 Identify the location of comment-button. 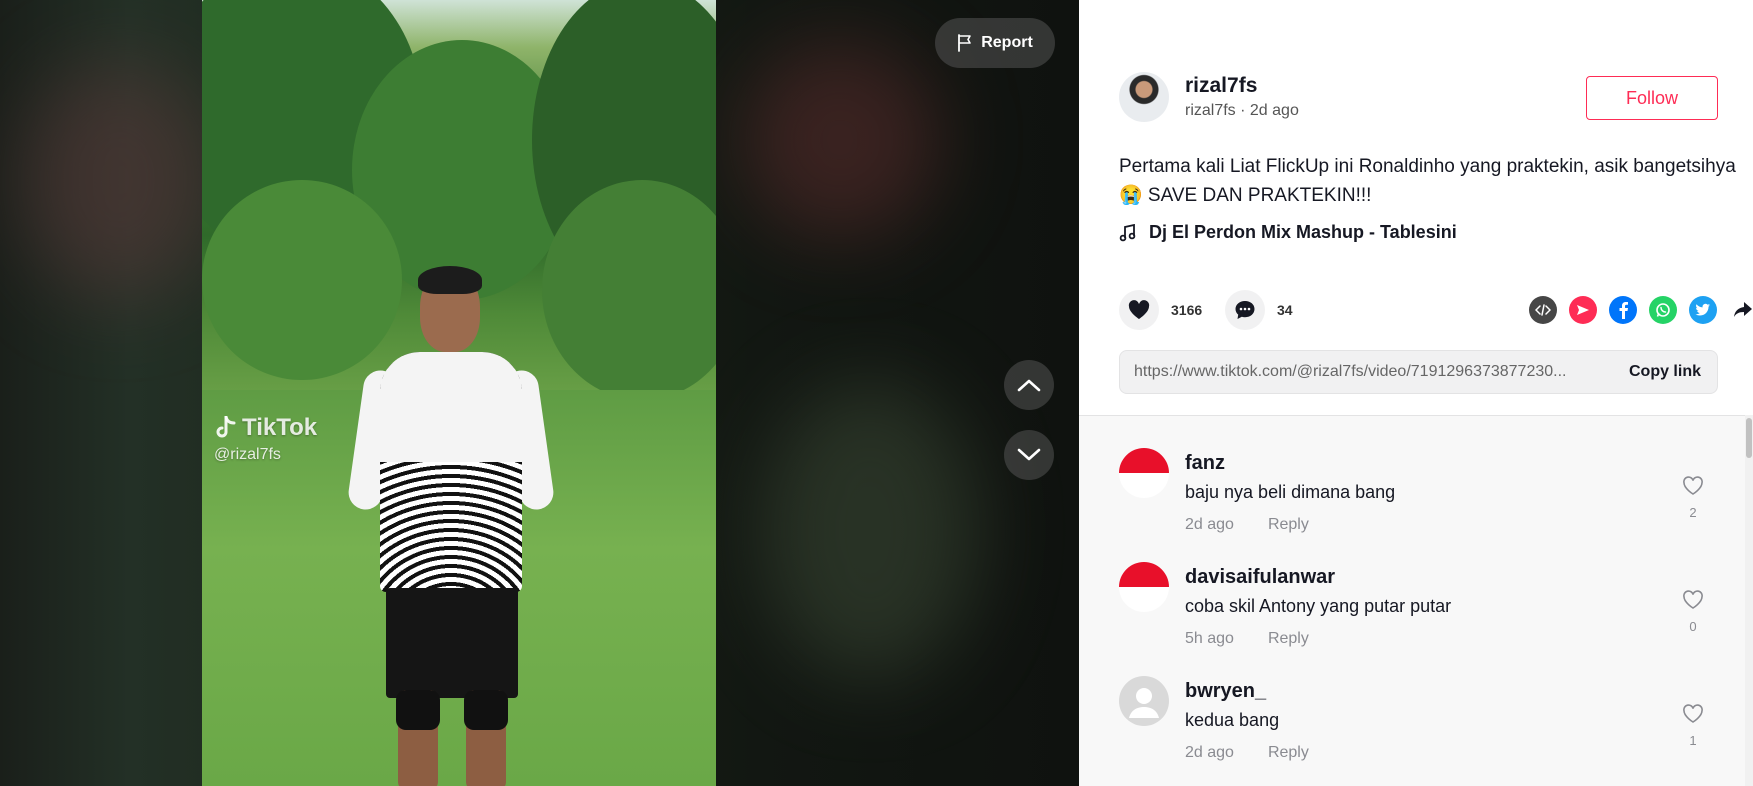
(1245, 310).